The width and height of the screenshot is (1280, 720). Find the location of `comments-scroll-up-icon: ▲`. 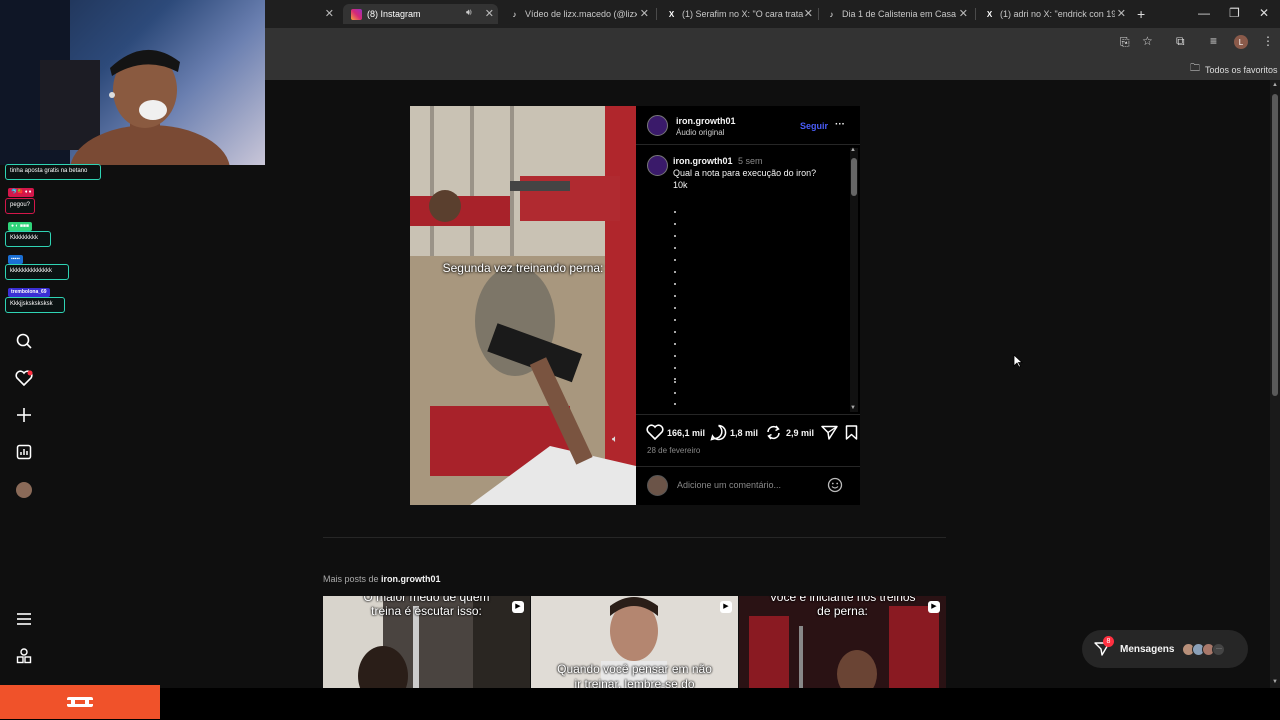

comments-scroll-up-icon: ▲ is located at coordinates (853, 150).